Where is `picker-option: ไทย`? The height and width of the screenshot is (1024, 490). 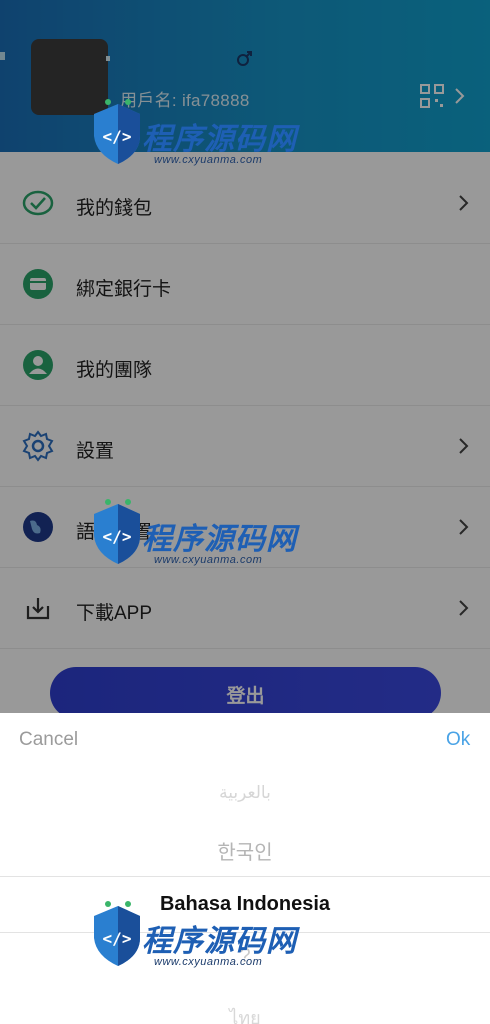 picker-option: ไทย is located at coordinates (245, 1013).